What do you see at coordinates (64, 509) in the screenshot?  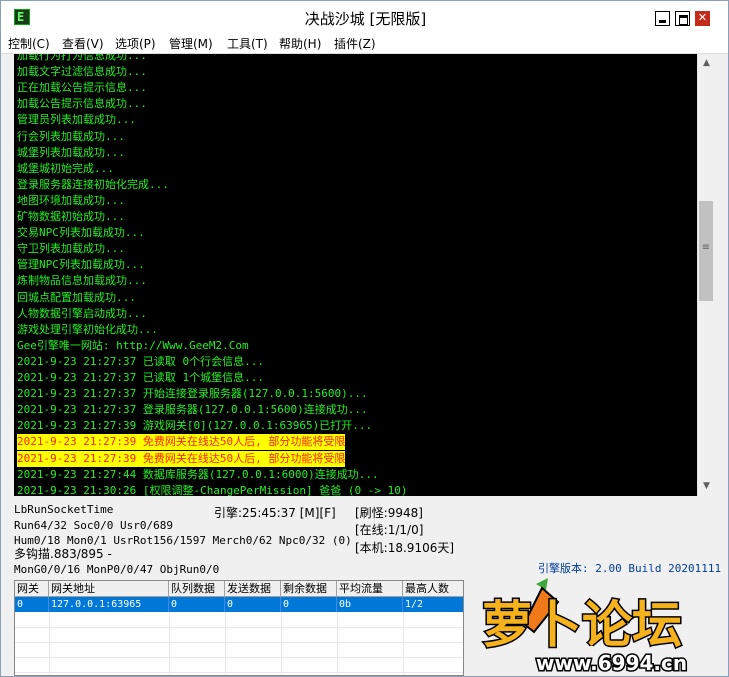 I see `status-socket-time: LbRunSocketTime` at bounding box center [64, 509].